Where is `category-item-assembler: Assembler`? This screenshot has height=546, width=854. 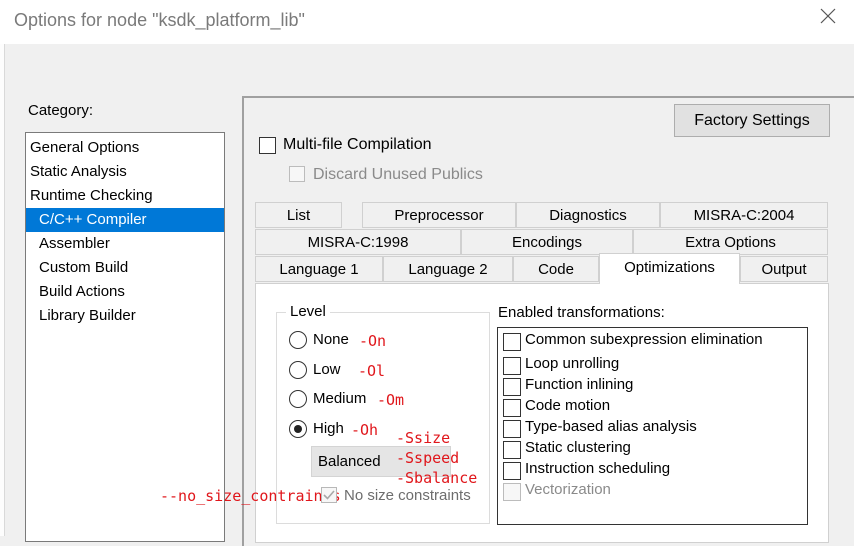
category-item-assembler: Assembler is located at coordinates (125, 244).